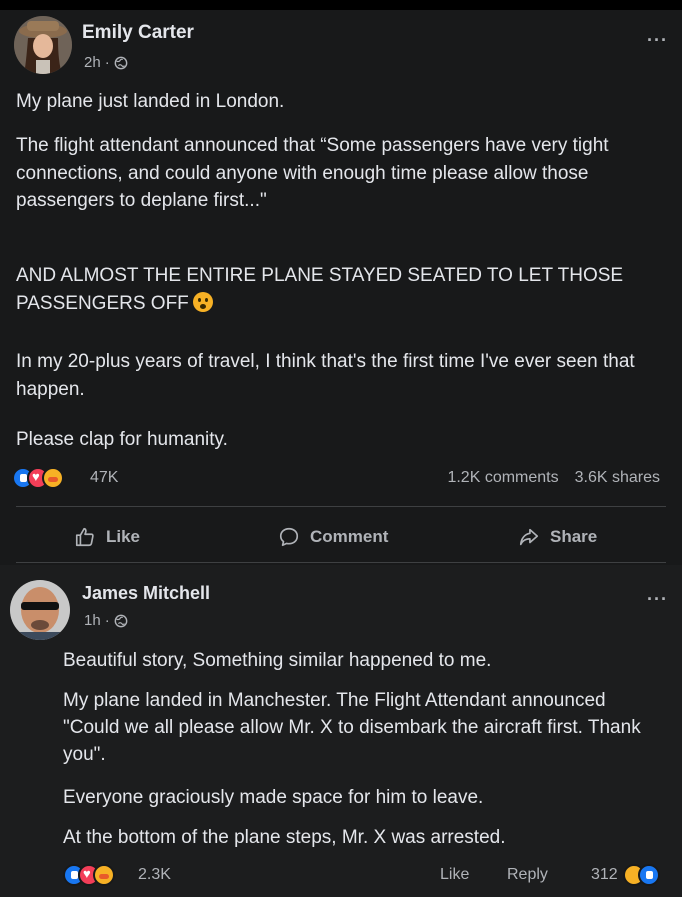 The image size is (682, 897). Describe the element at coordinates (92, 62) in the screenshot. I see `post-time: 2h` at that location.